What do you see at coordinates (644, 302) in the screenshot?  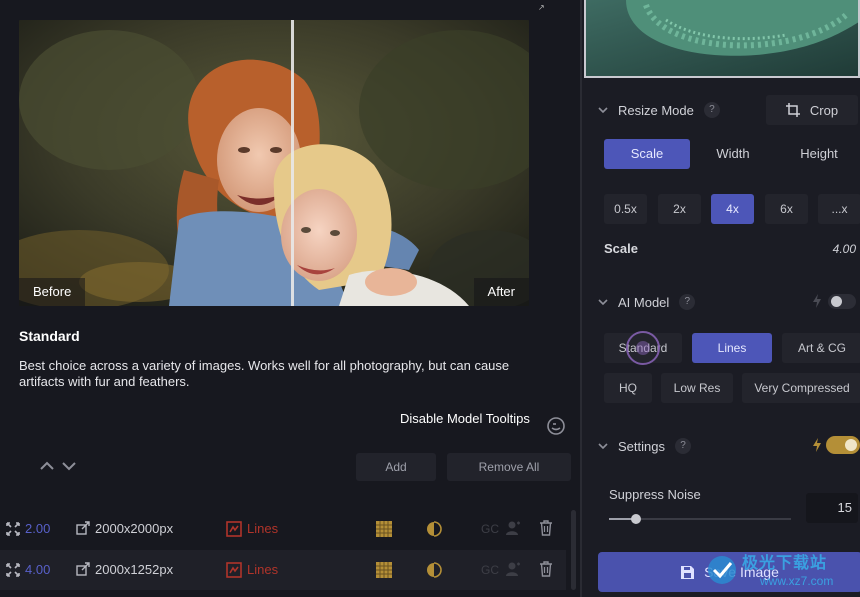 I see `ai-model-title: AI Model` at bounding box center [644, 302].